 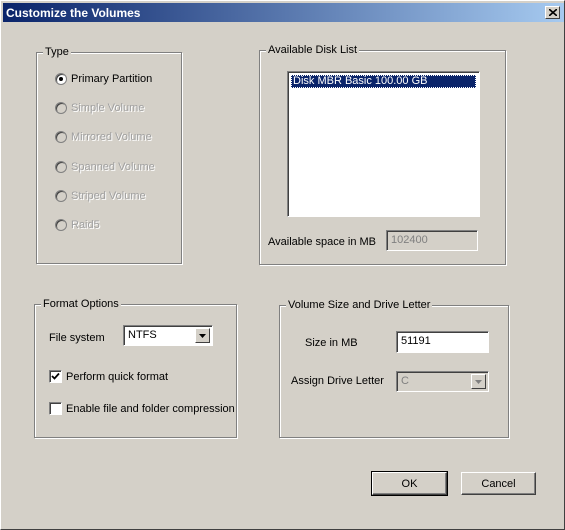 What do you see at coordinates (73, 13) in the screenshot?
I see `window-title: Customize the Volumes` at bounding box center [73, 13].